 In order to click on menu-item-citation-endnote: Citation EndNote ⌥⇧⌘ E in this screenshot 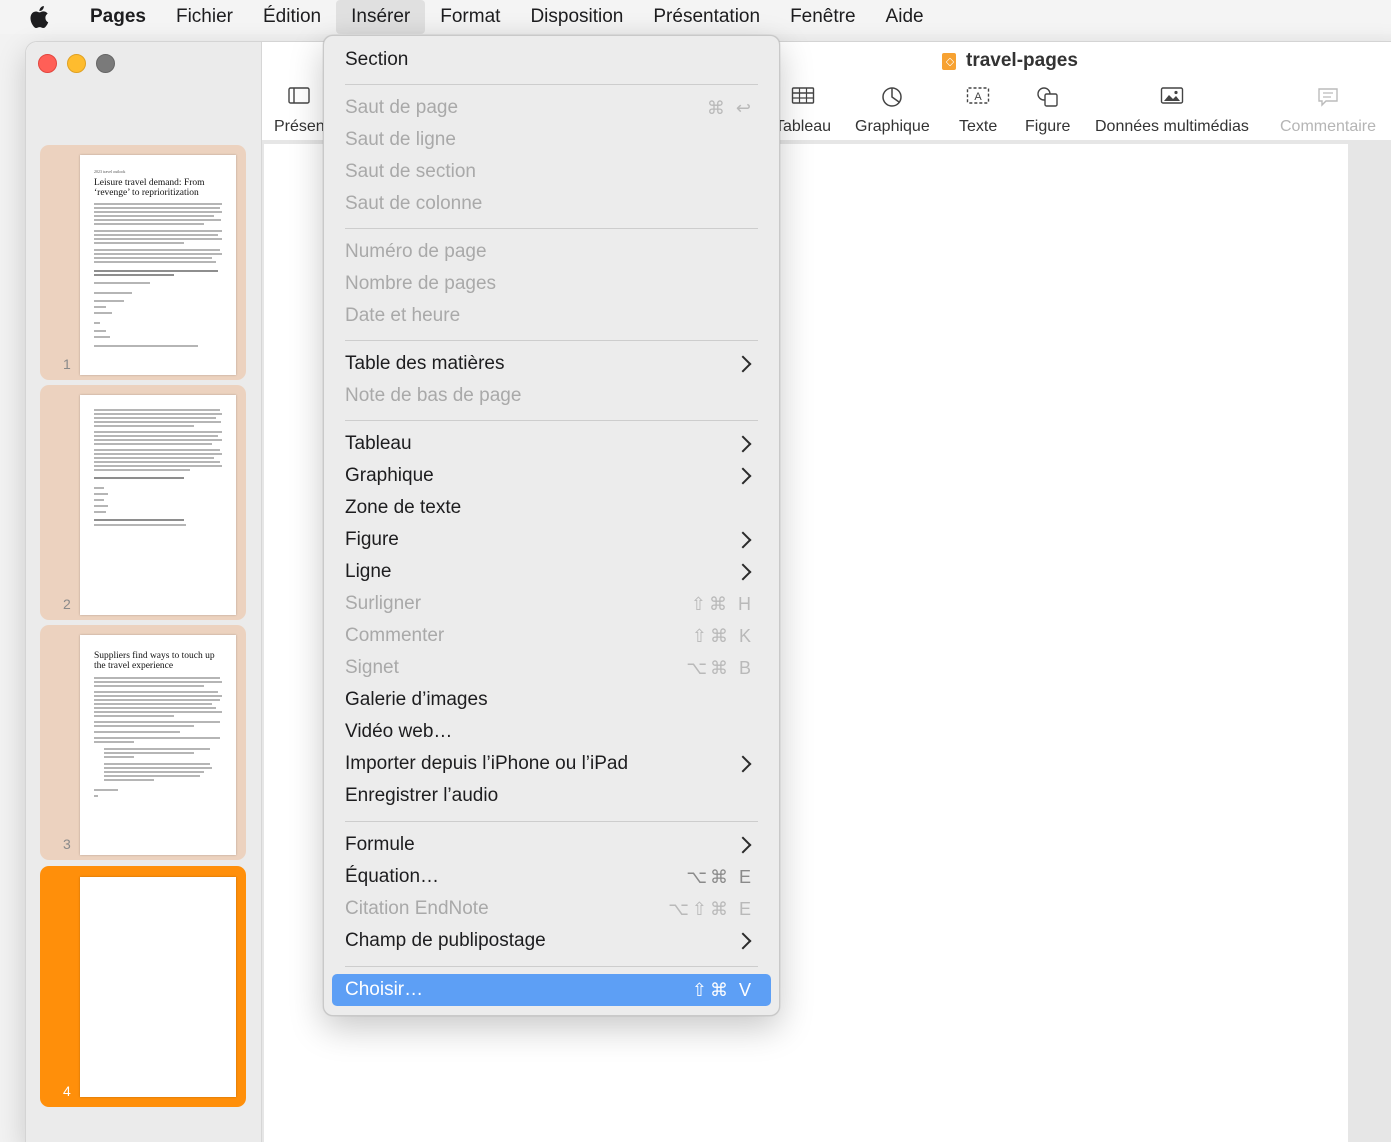, I will do `click(551, 909)`.